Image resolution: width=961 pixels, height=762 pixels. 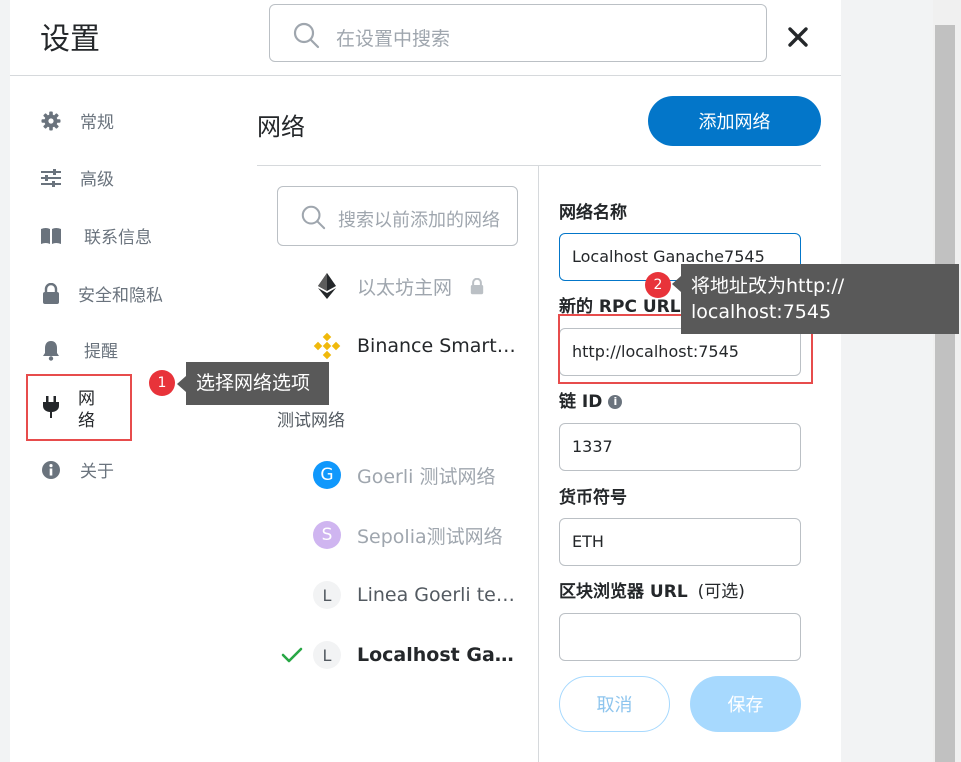 I want to click on window-scrollbar-thumb, so click(x=945, y=393).